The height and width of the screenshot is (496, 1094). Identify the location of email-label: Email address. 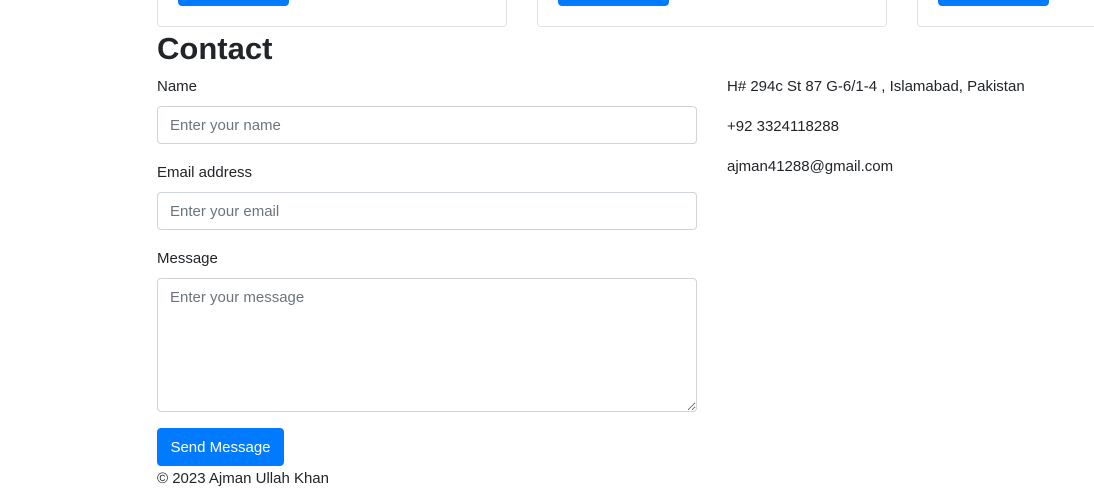
(205, 172).